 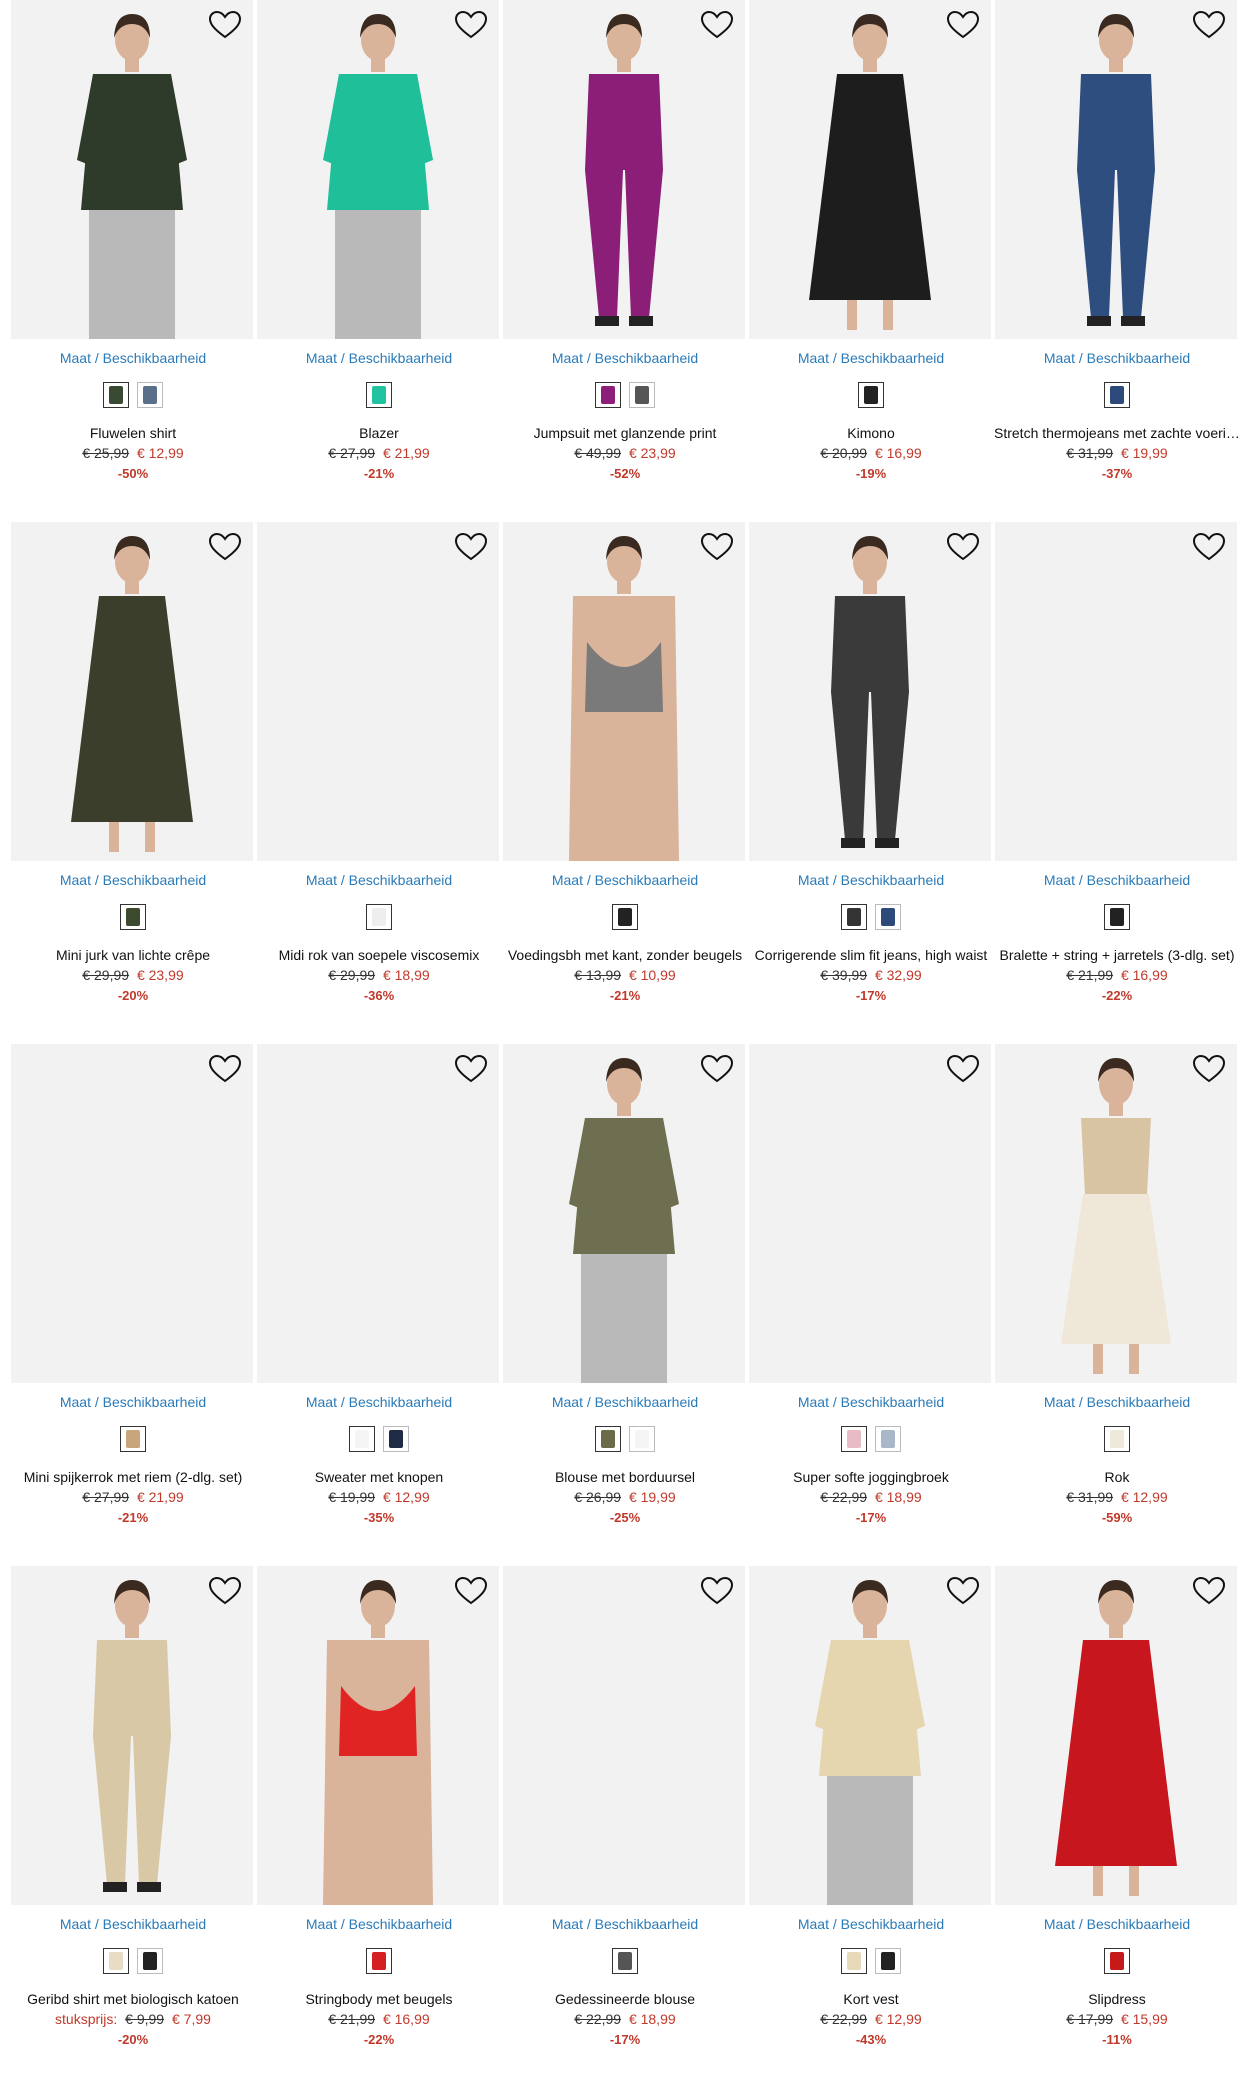 I want to click on product-name: Stringbody met beugels, so click(x=379, y=1999).